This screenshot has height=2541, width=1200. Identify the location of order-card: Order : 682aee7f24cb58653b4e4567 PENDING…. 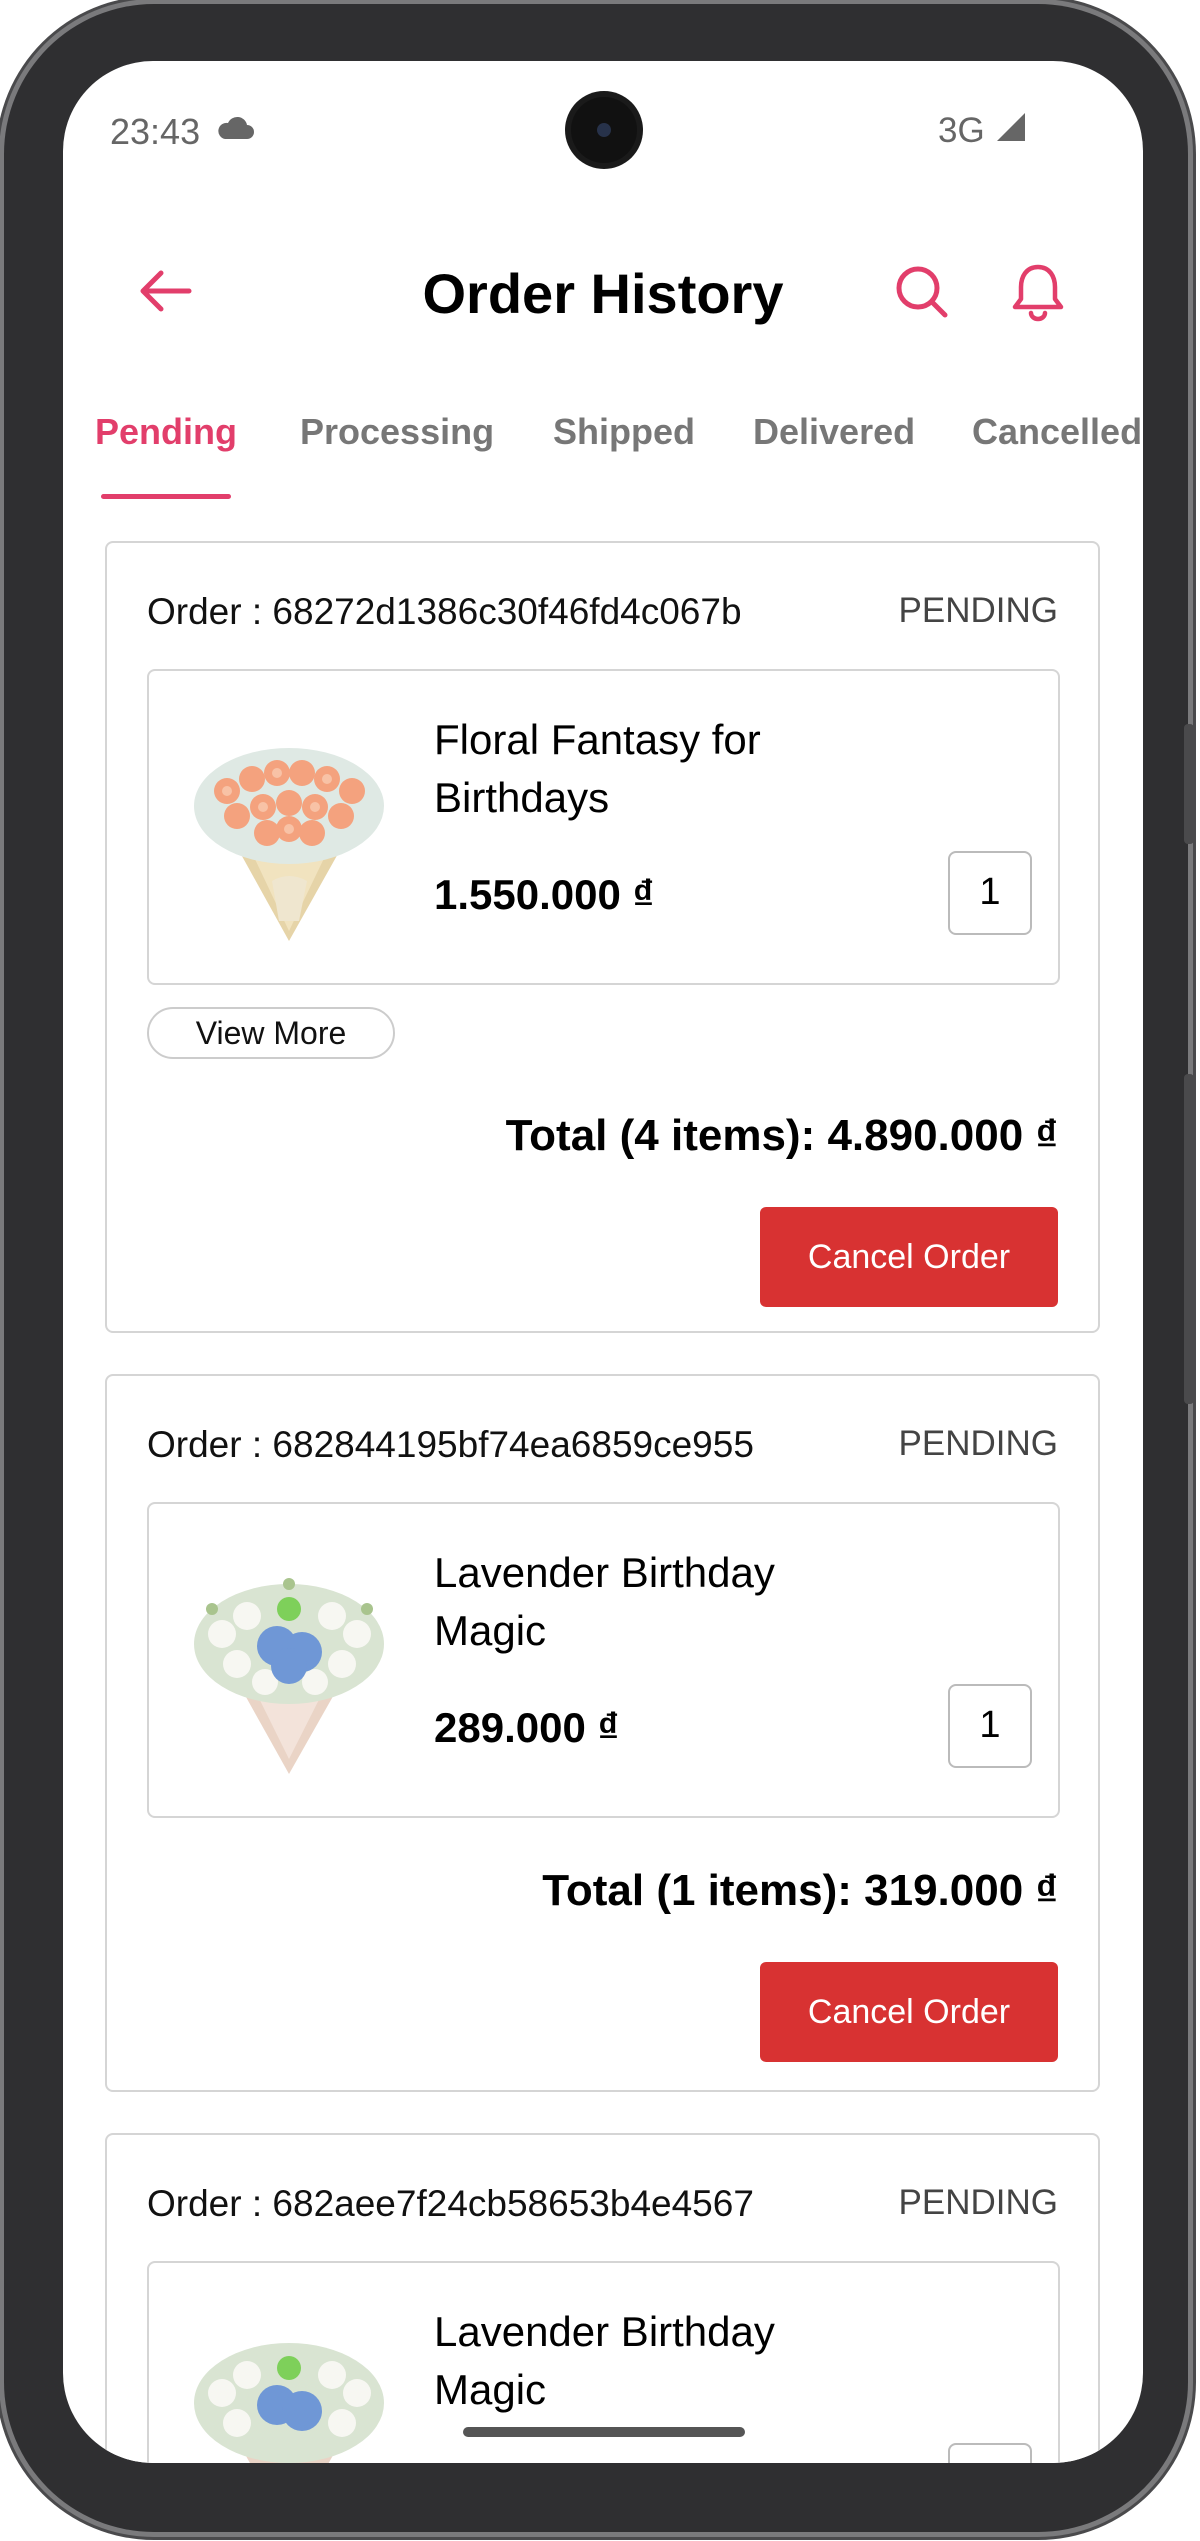
(602, 2298).